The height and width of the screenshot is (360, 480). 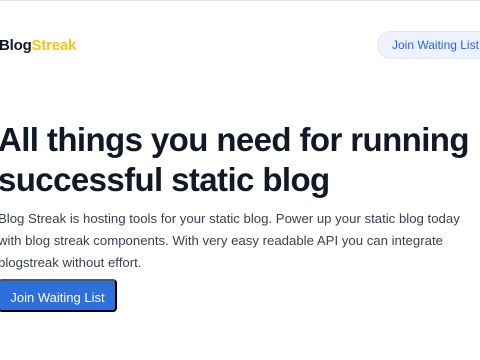 What do you see at coordinates (54, 45) in the screenshot?
I see `logo-text-streak: Streak` at bounding box center [54, 45].